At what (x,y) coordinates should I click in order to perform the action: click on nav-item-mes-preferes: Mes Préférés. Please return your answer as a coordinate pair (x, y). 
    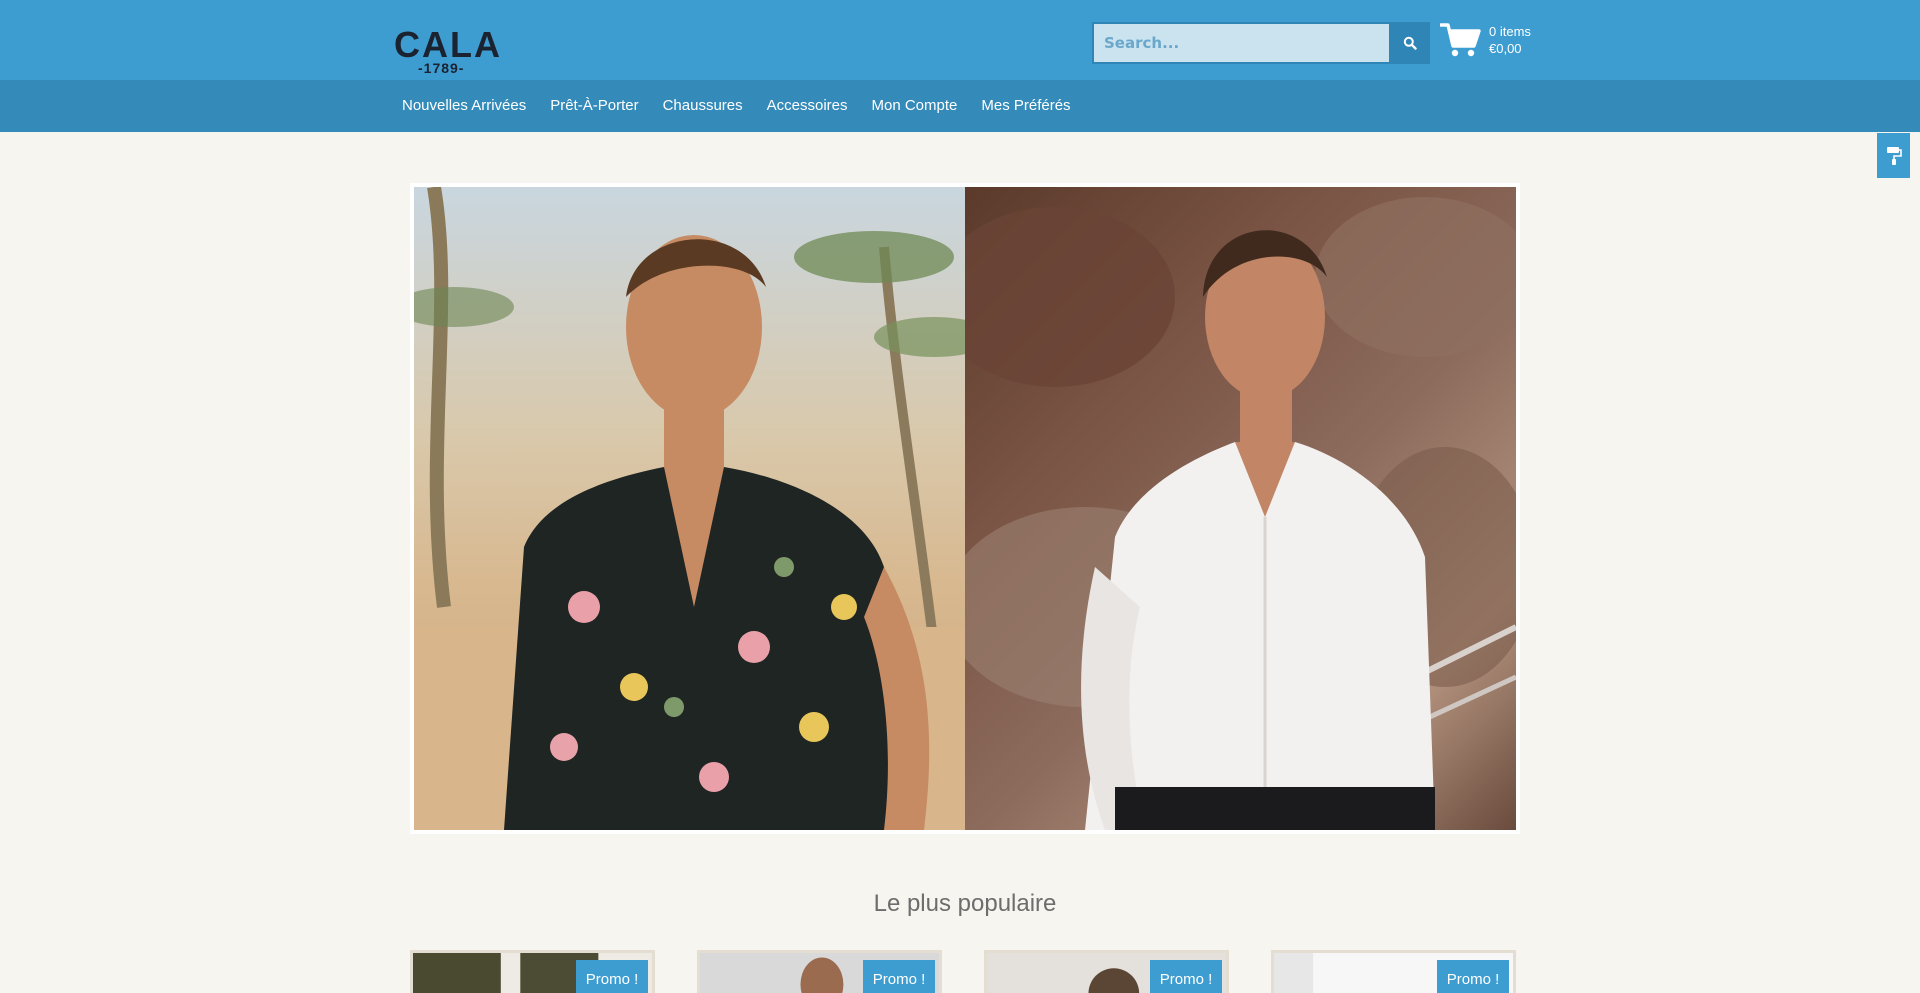
    Looking at the image, I should click on (1025, 106).